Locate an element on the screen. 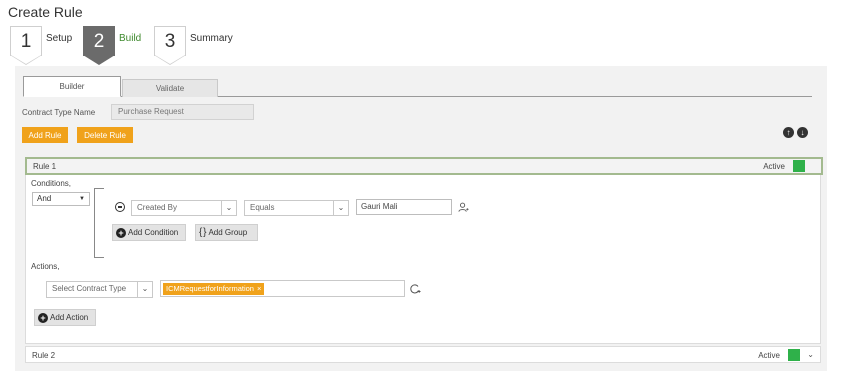 Image resolution: width=850 pixels, height=375 pixels. rule-2-header: Rule 2 Active ⌄ is located at coordinates (423, 354).